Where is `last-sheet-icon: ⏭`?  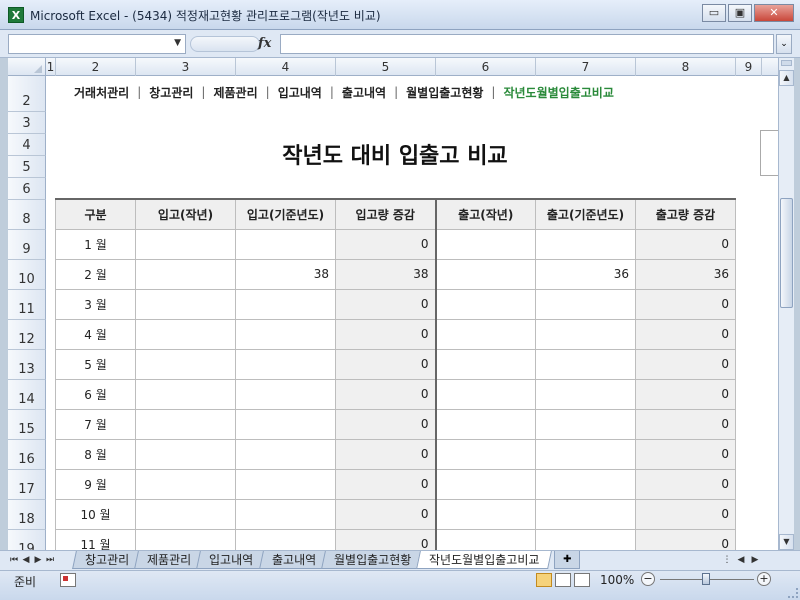 last-sheet-icon: ⏭ is located at coordinates (50, 560).